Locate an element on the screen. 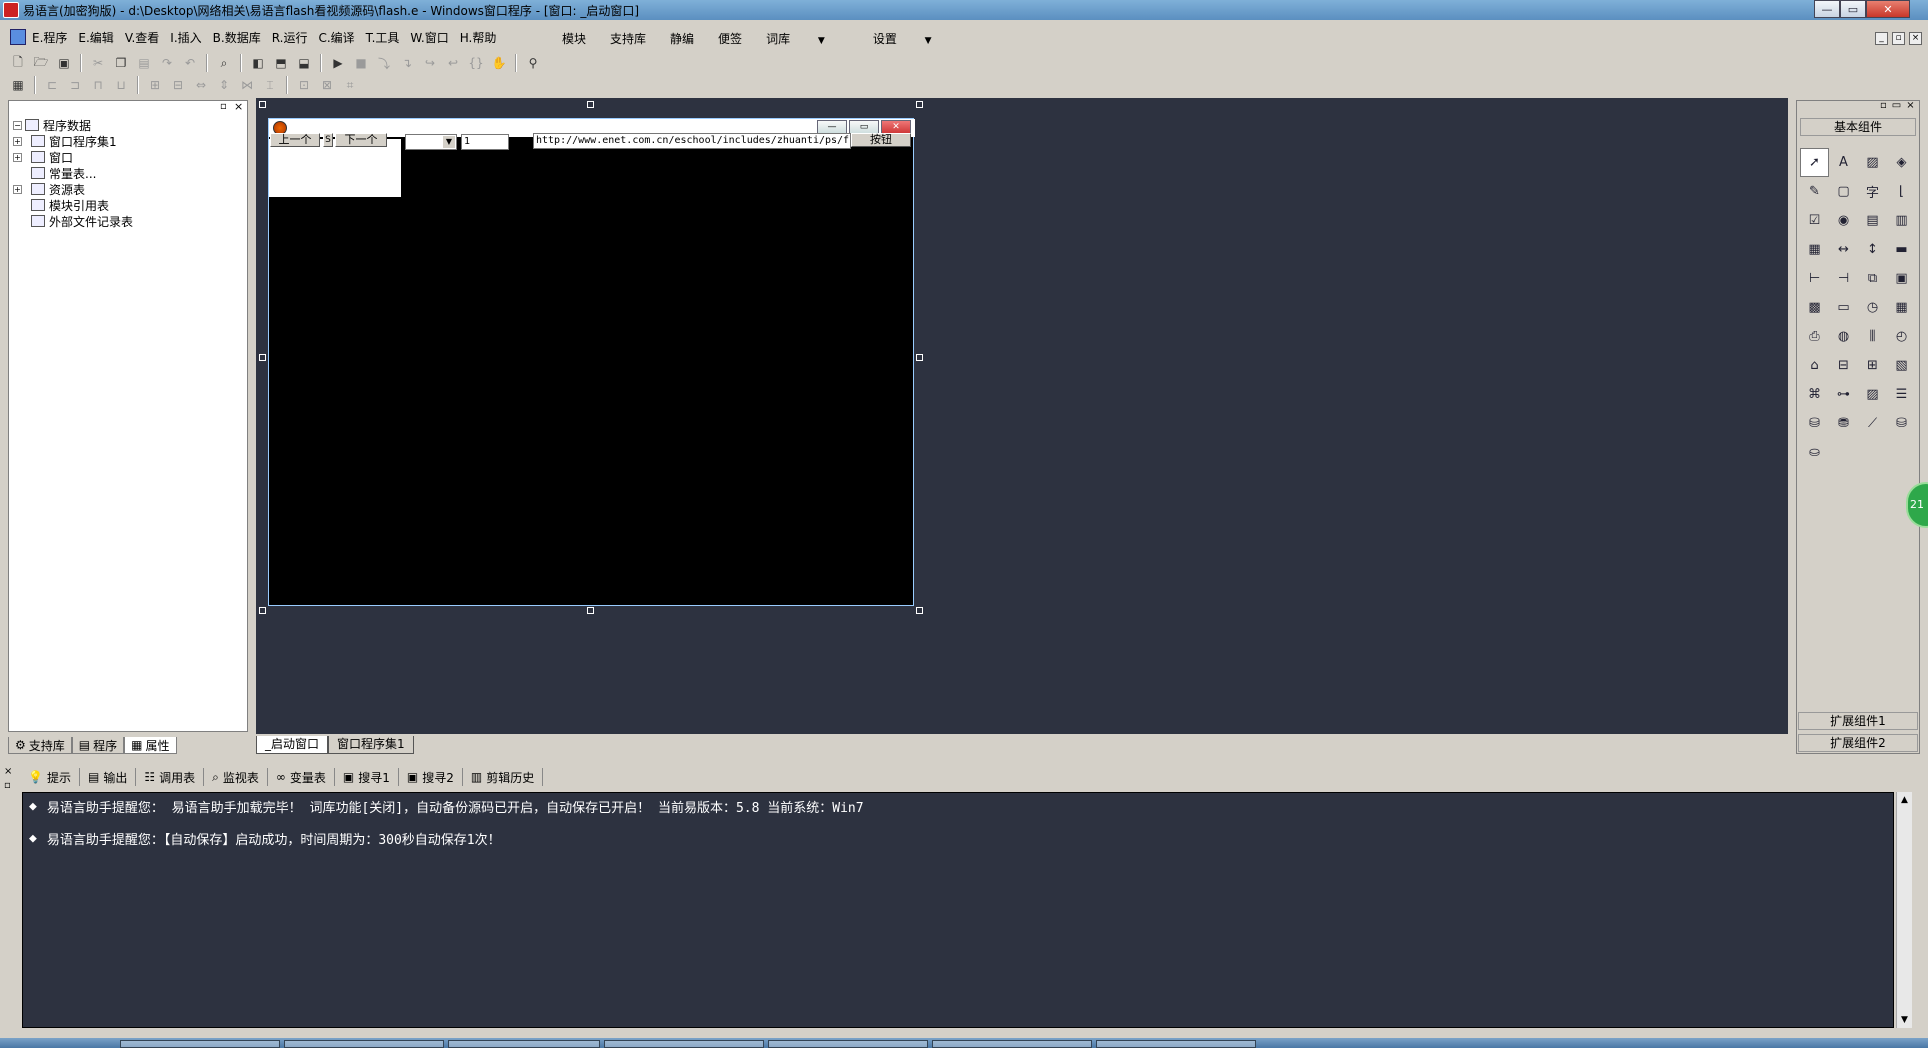 This screenshot has width=1928, height=1048. hand-icon: ✋ is located at coordinates (499, 63).